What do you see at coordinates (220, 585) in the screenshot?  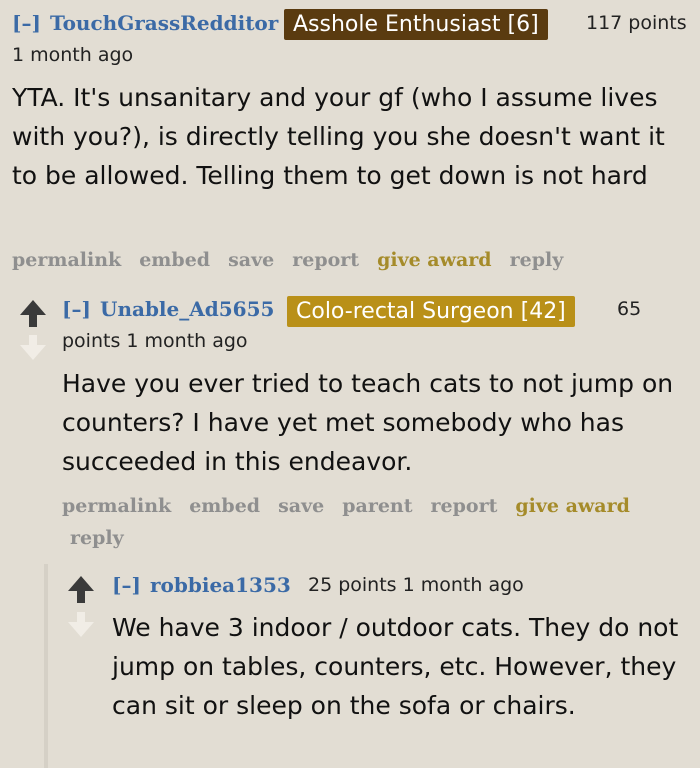 I see `author-link: robbiea1353` at bounding box center [220, 585].